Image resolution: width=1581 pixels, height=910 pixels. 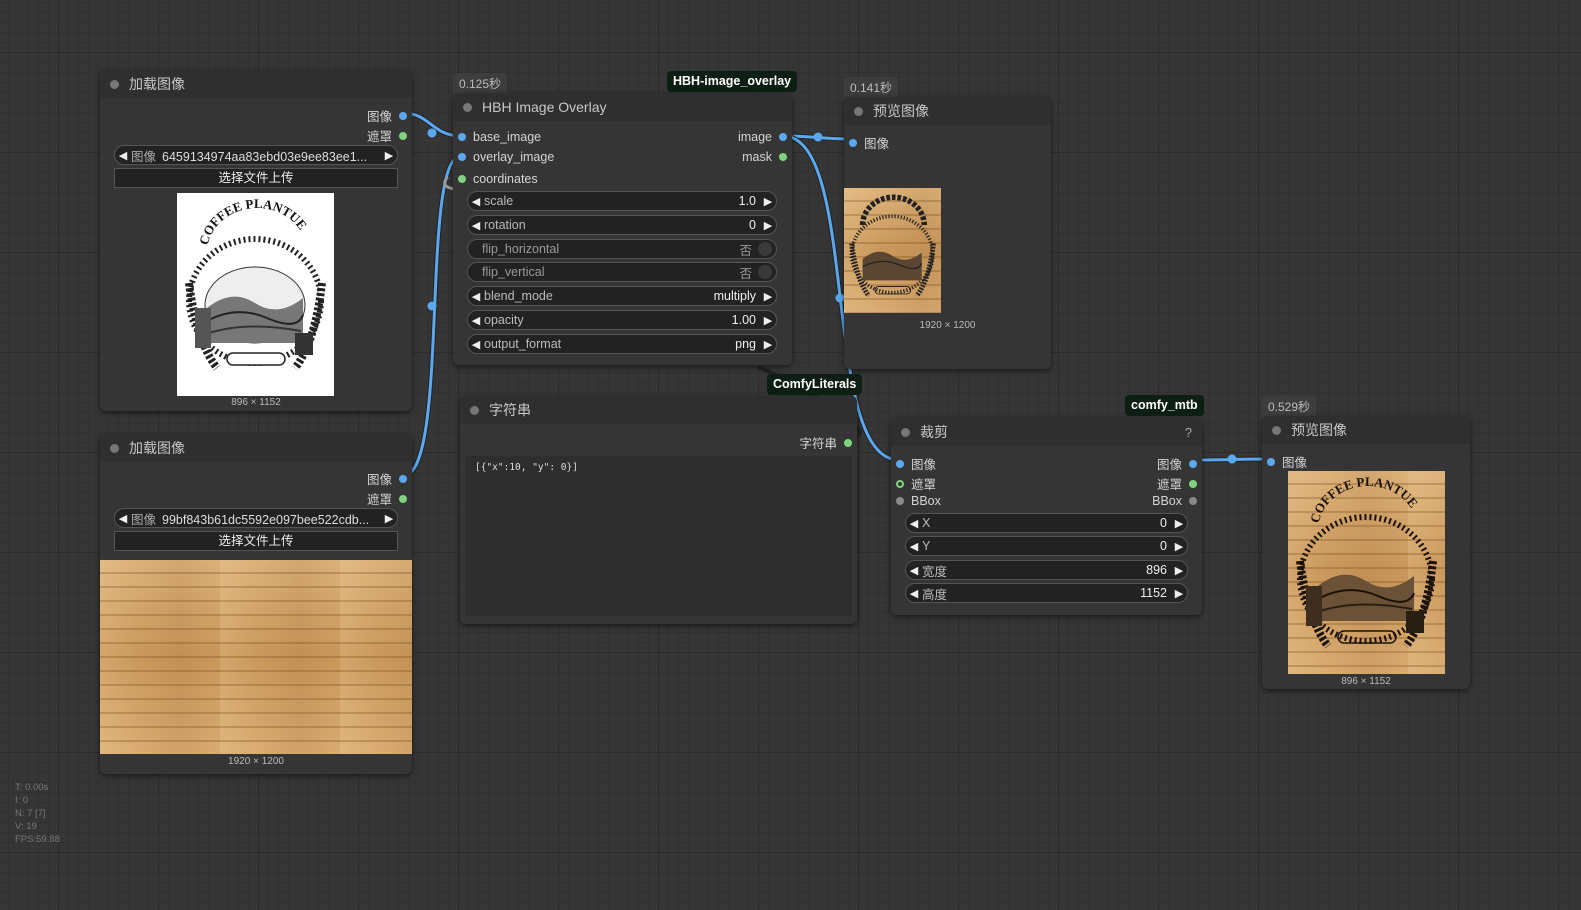 I want to click on preview-image-node-1: 预览图像 图像 1920 × 1200, so click(x=947, y=233).